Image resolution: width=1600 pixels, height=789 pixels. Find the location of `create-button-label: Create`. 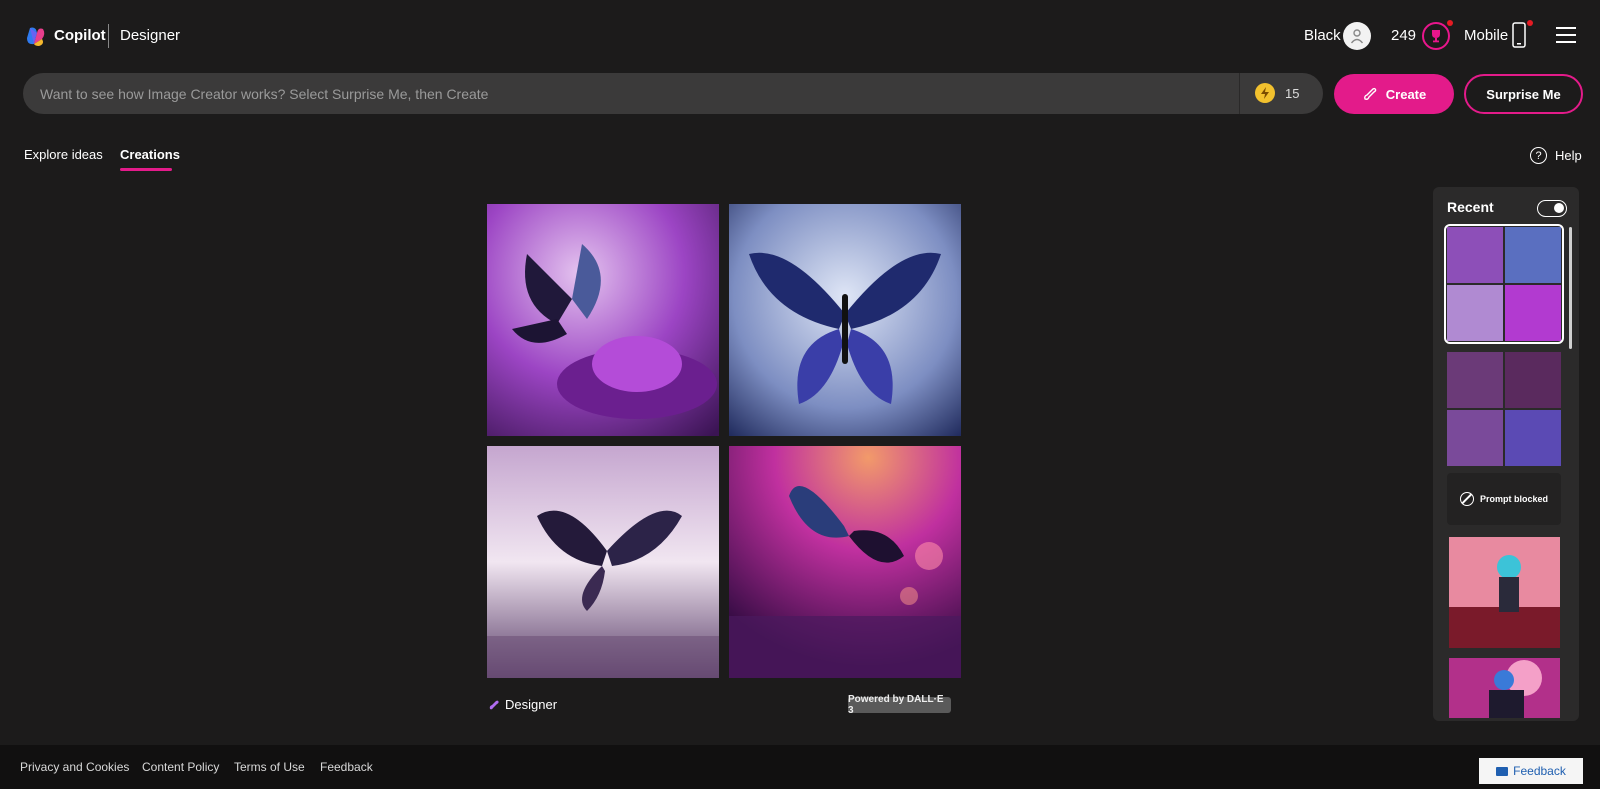

create-button-label: Create is located at coordinates (1406, 94).